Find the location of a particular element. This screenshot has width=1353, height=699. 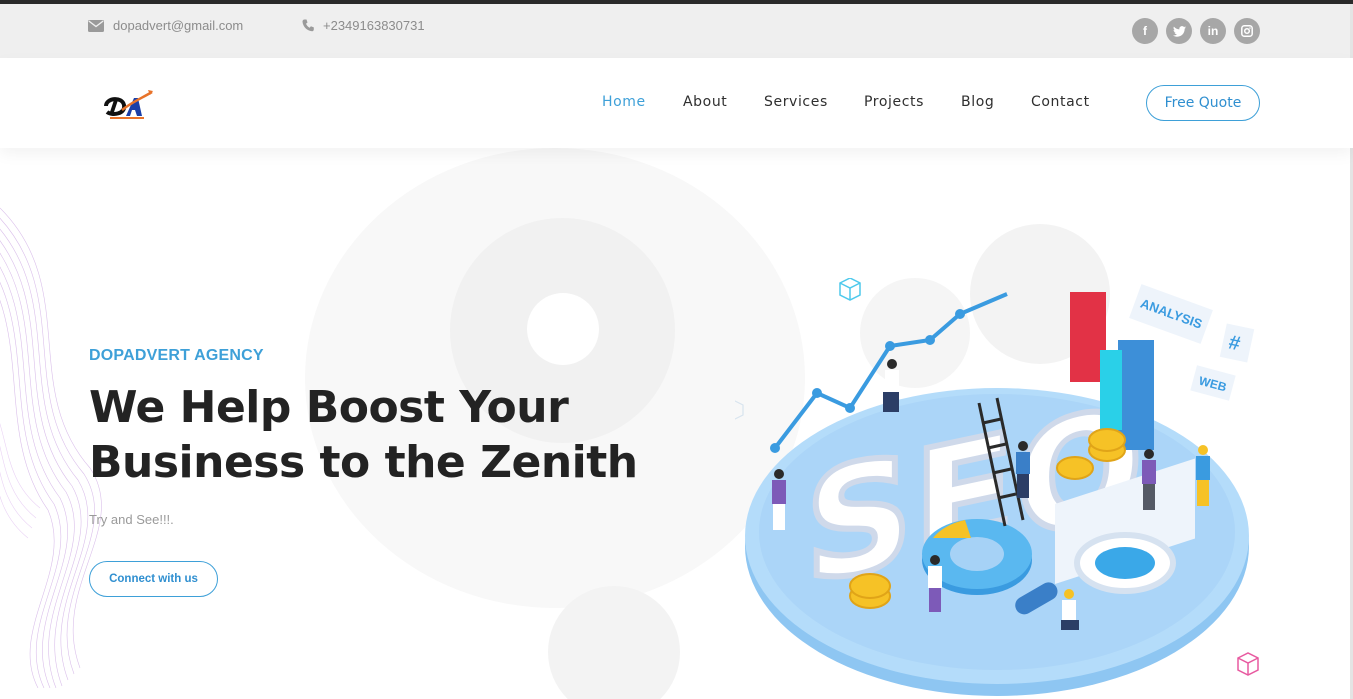

nav-home: Home is located at coordinates (624, 102).